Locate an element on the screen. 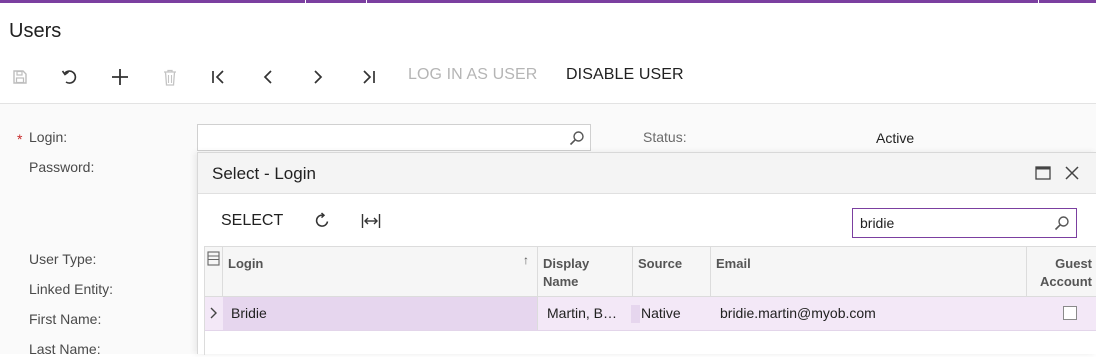  last-icon is located at coordinates (369, 77).